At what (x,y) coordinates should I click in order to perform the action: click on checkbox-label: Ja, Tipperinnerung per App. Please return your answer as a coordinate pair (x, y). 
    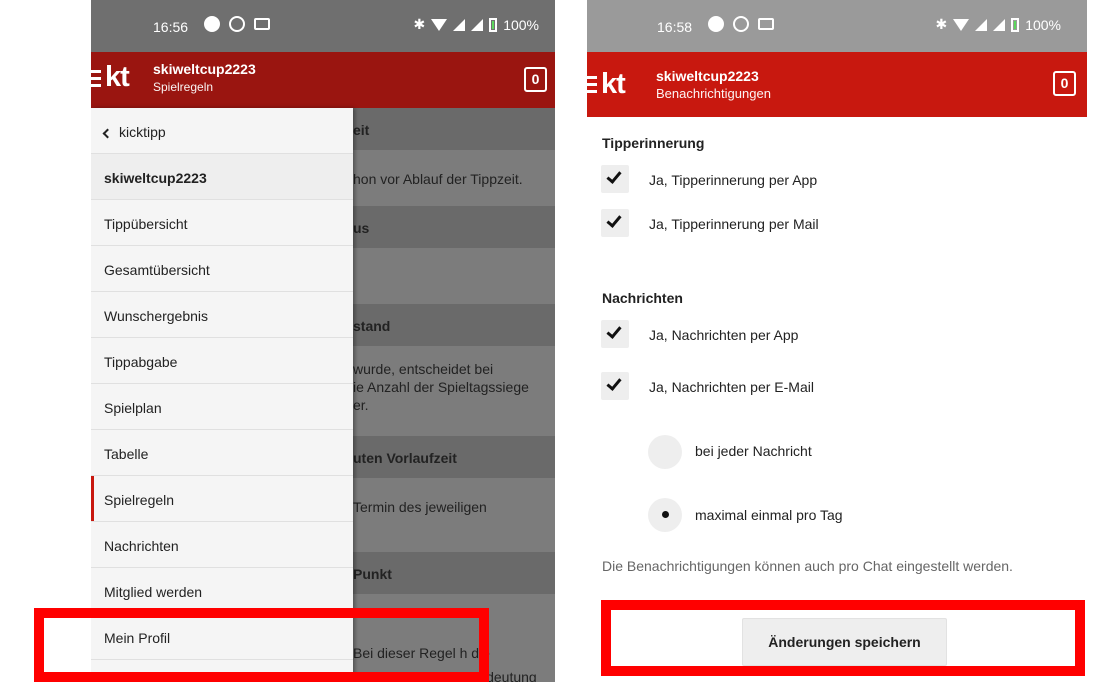
    Looking at the image, I should click on (733, 180).